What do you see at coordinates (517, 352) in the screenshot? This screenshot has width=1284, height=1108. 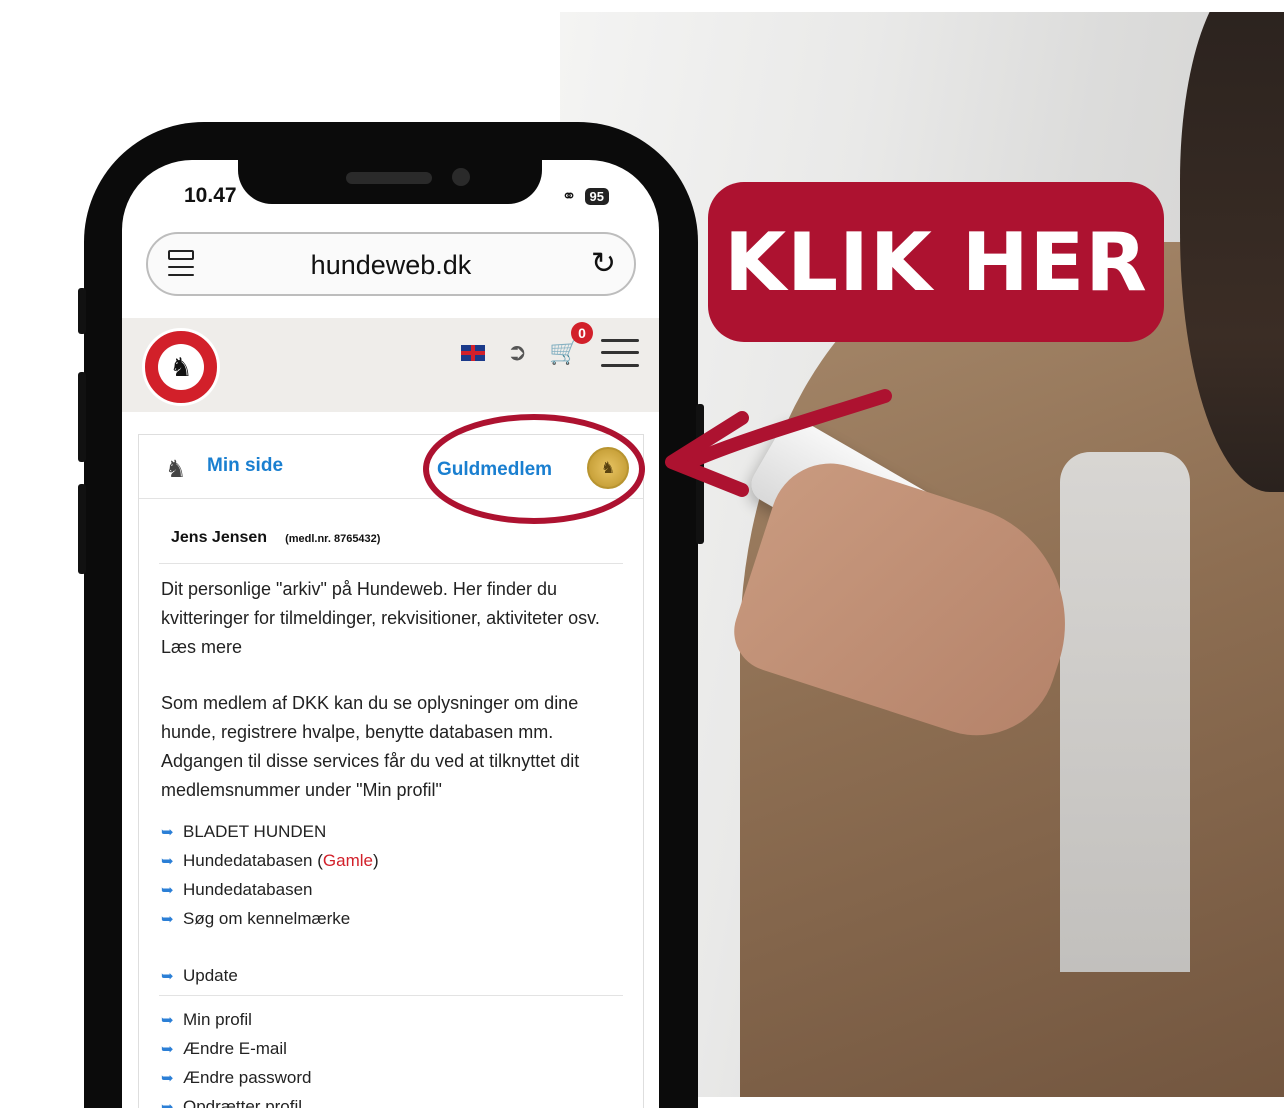 I see `login-icon: ➲` at bounding box center [517, 352].